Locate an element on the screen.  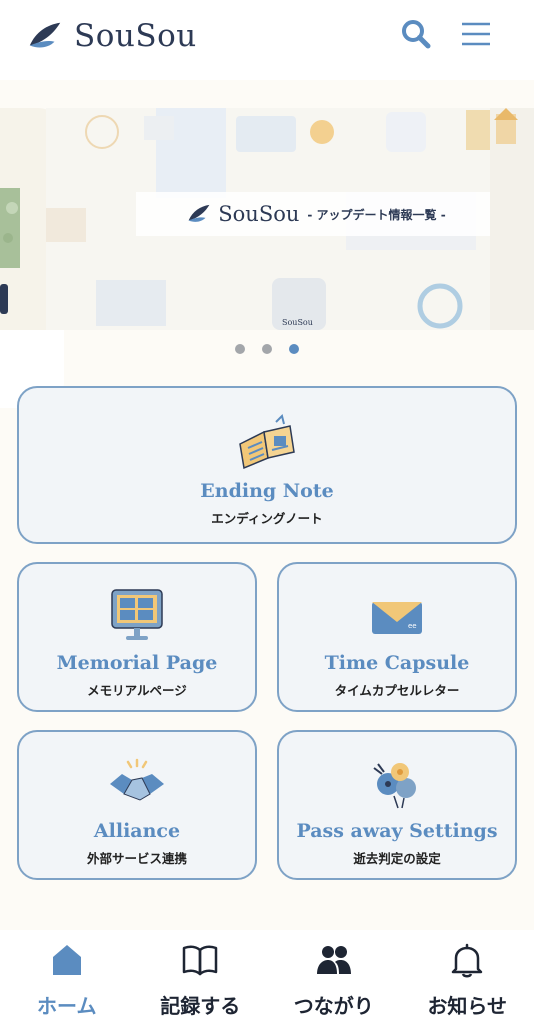
next-slide-image is located at coordinates (512, 219).